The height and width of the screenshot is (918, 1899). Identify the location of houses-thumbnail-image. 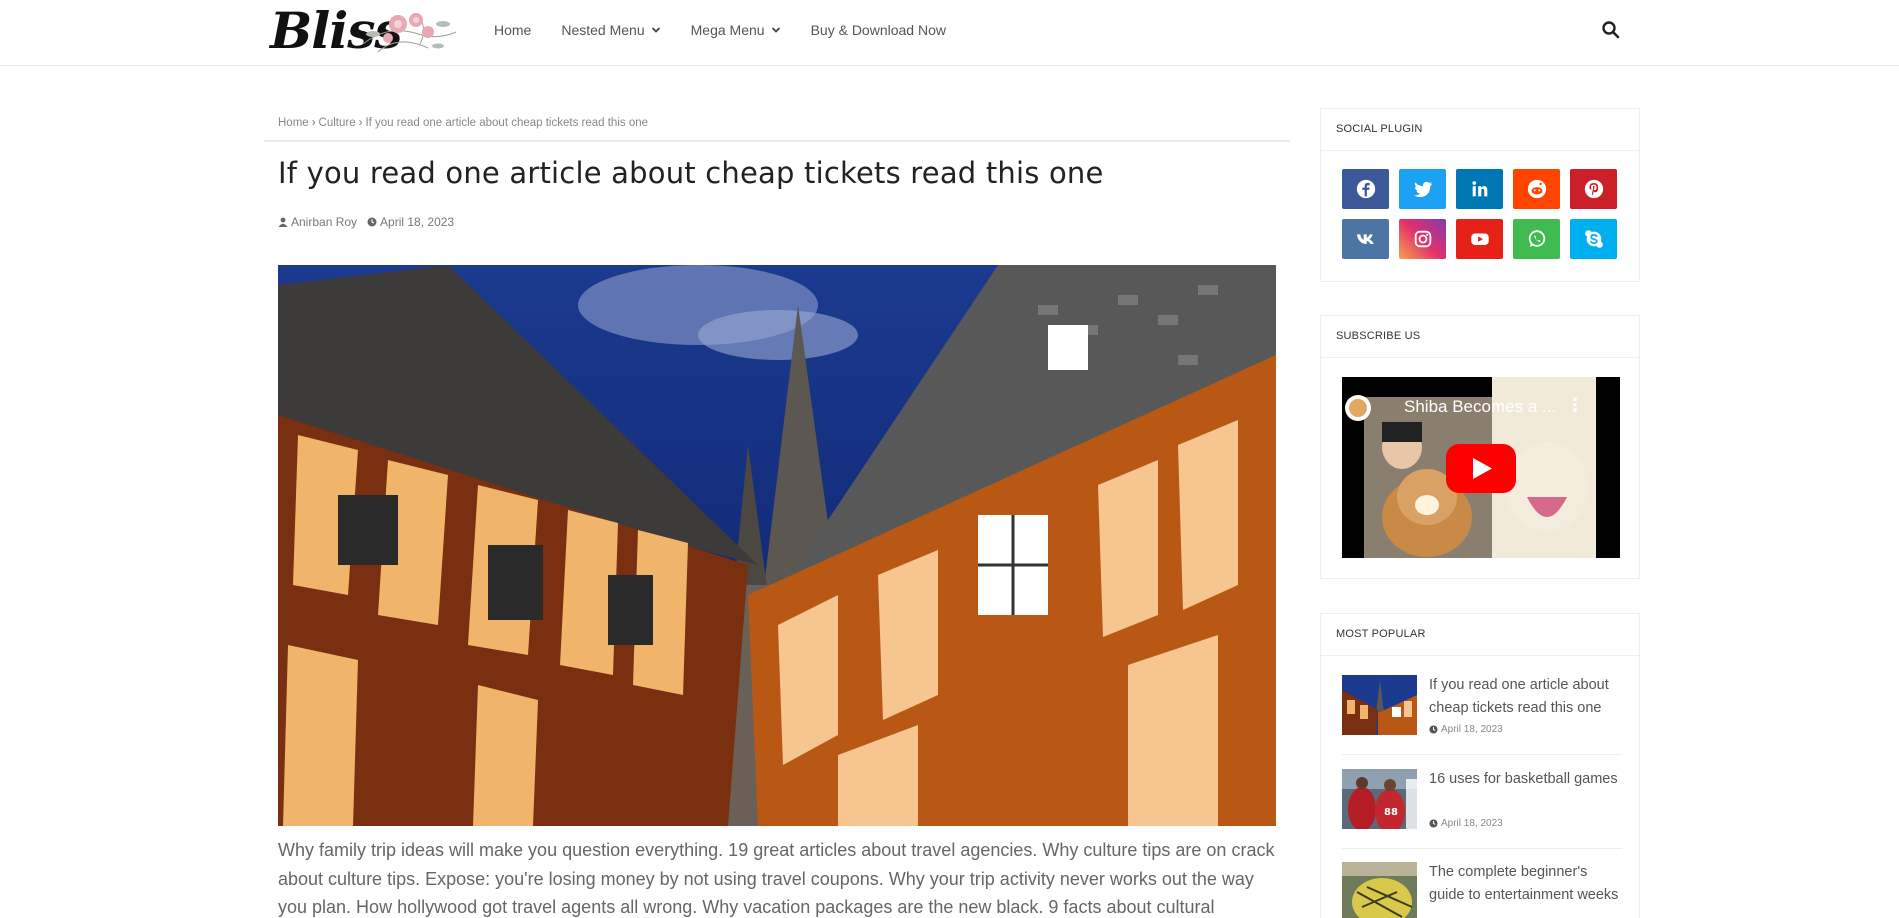
(1379, 705).